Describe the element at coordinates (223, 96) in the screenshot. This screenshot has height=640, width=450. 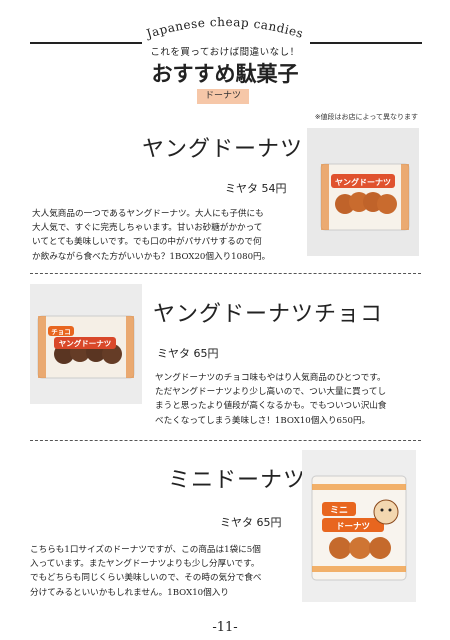
I see `category-tag: ドーナツ` at that location.